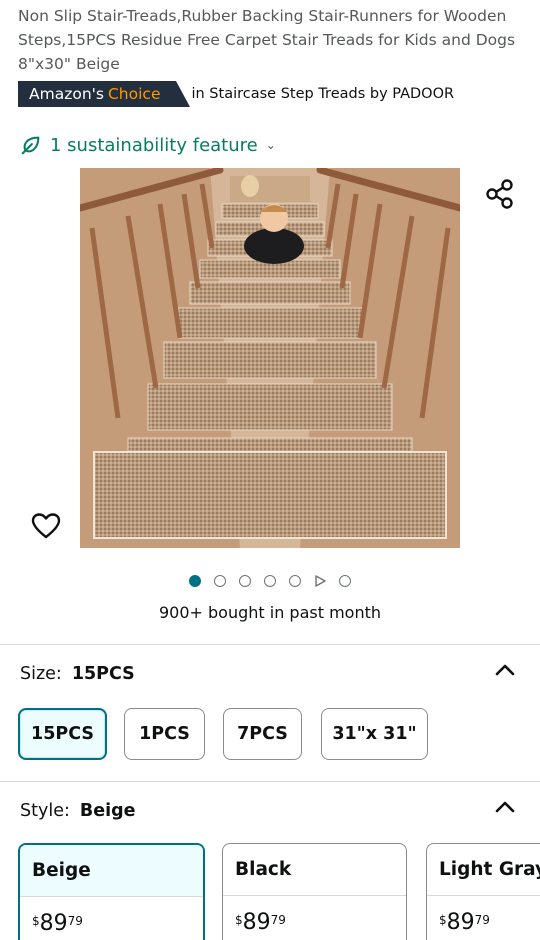  I want to click on badge-choice: Choice, so click(134, 94).